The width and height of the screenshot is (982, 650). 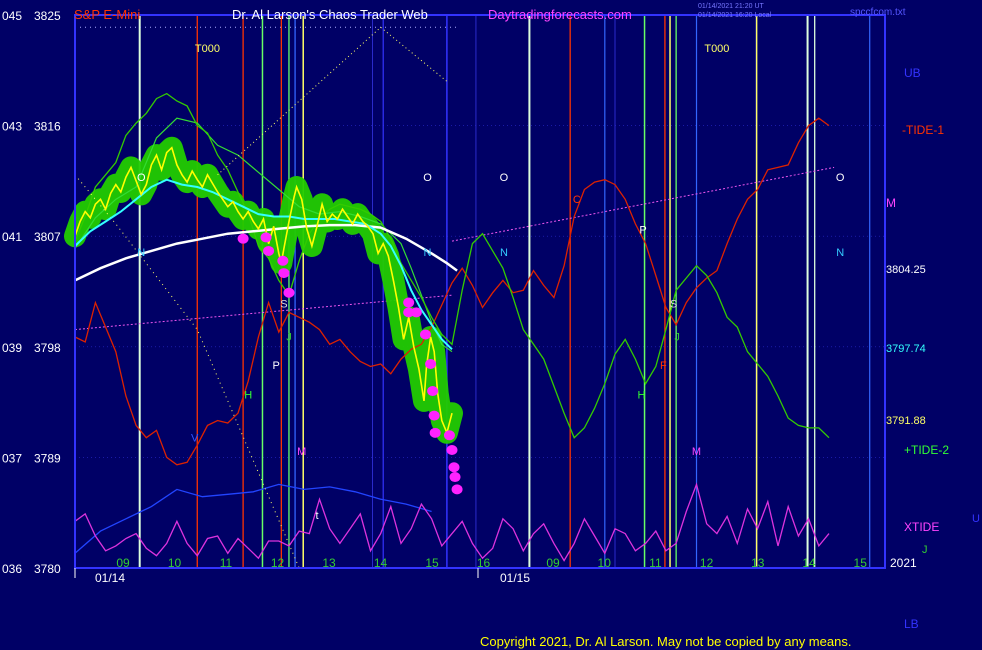 I want to click on x-hour-label: 16, so click(x=484, y=563).